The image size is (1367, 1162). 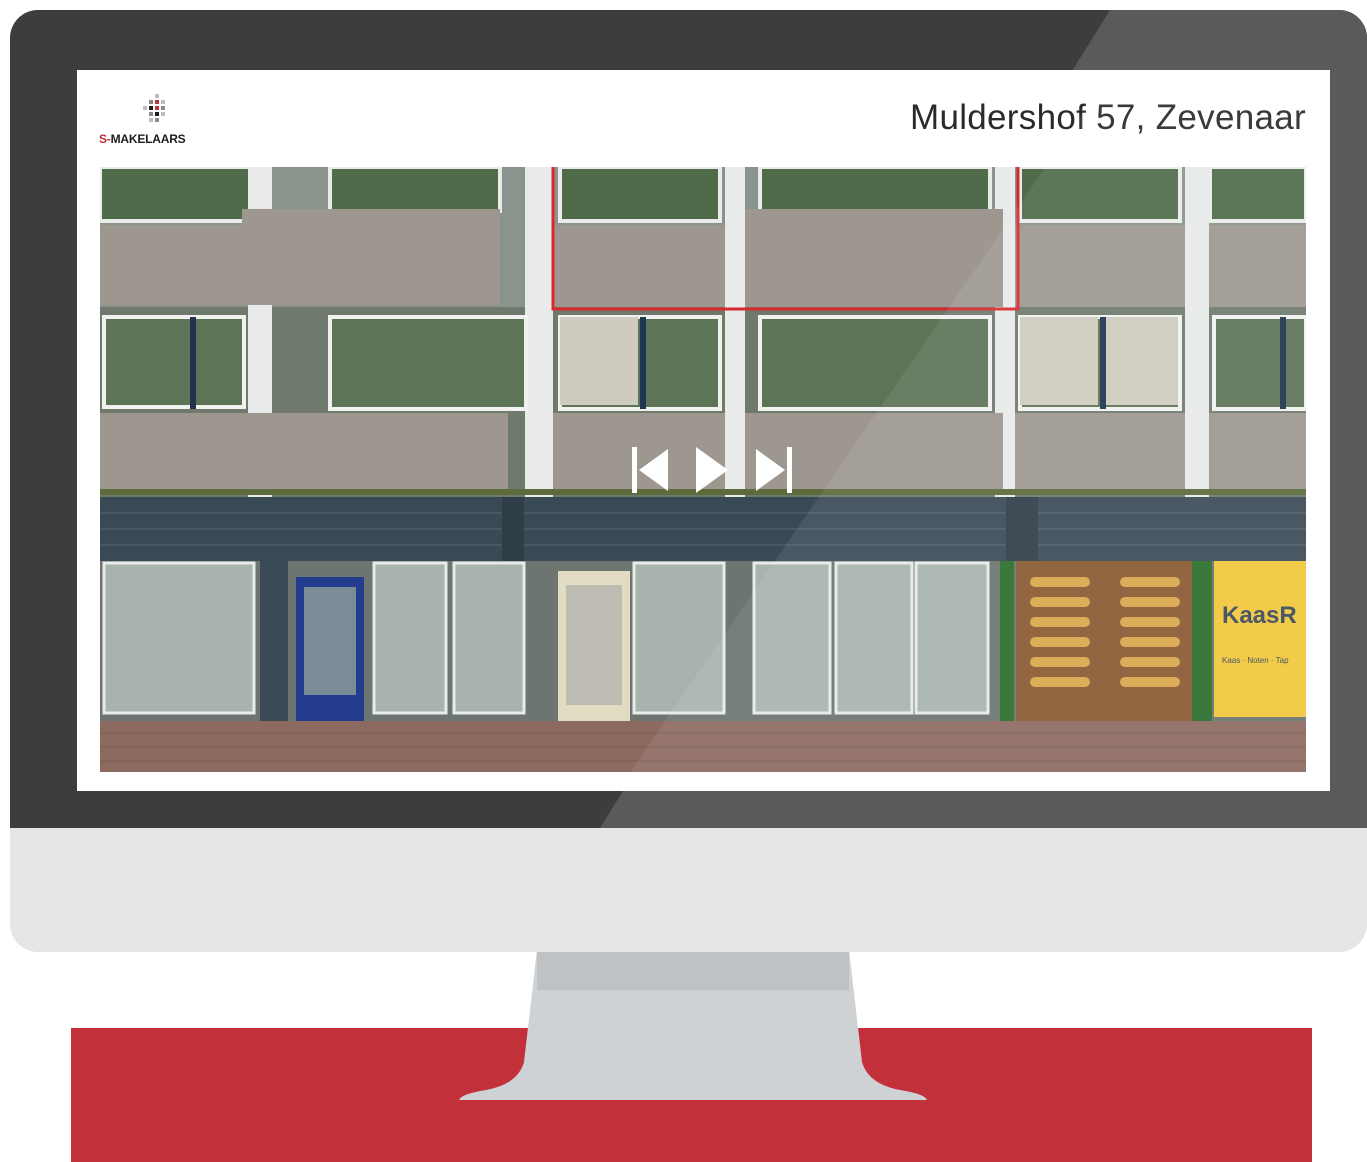 What do you see at coordinates (148, 139) in the screenshot?
I see `brand-wordmark: MAKELAARS` at bounding box center [148, 139].